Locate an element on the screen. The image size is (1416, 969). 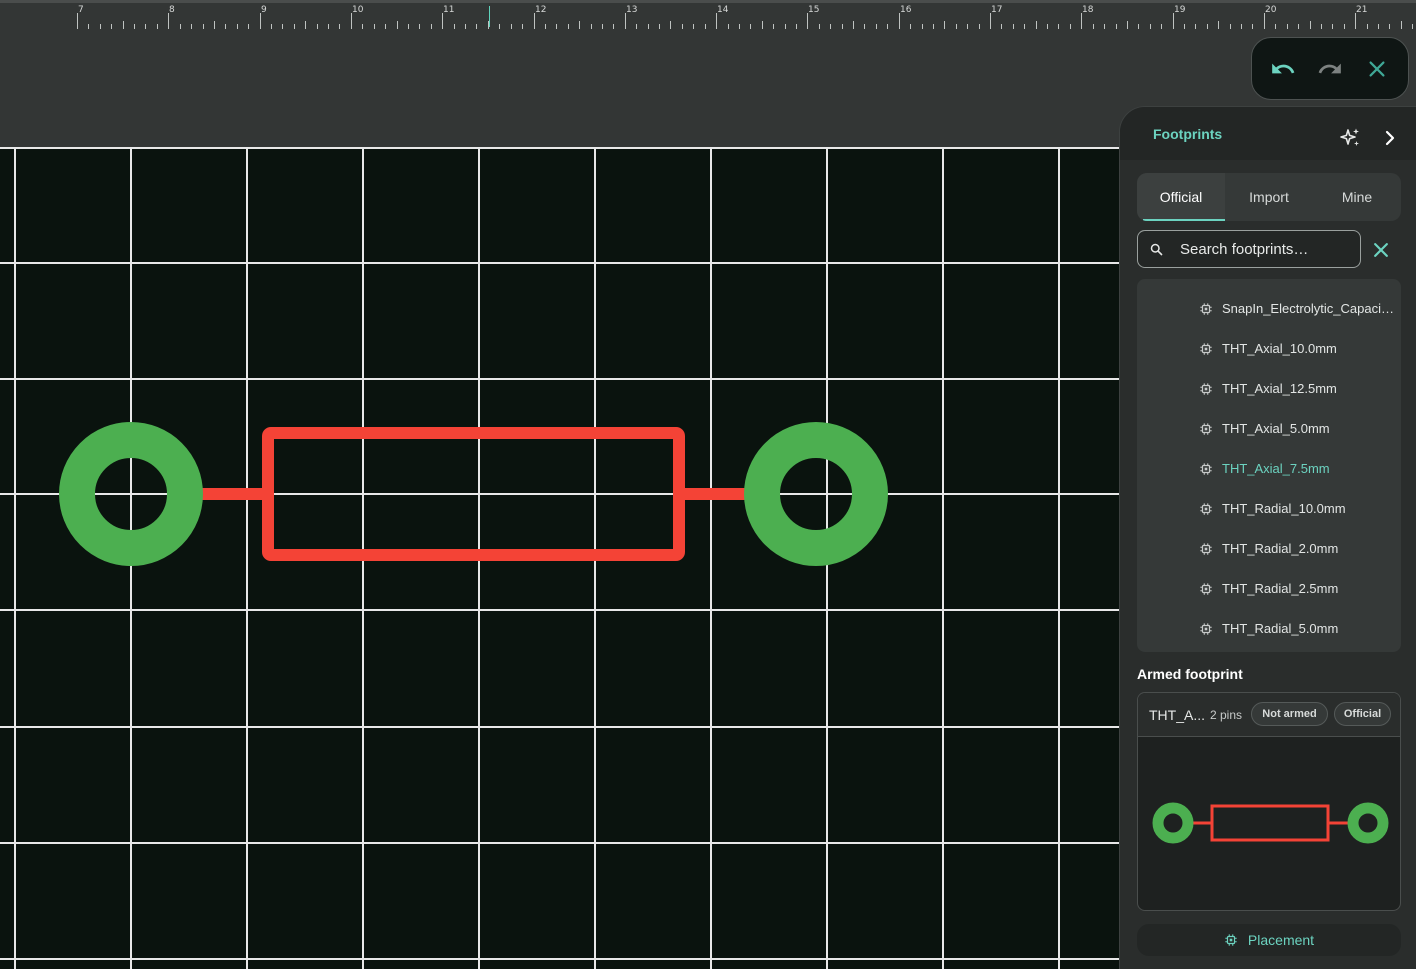
floating-toolbar is located at coordinates (1330, 68).